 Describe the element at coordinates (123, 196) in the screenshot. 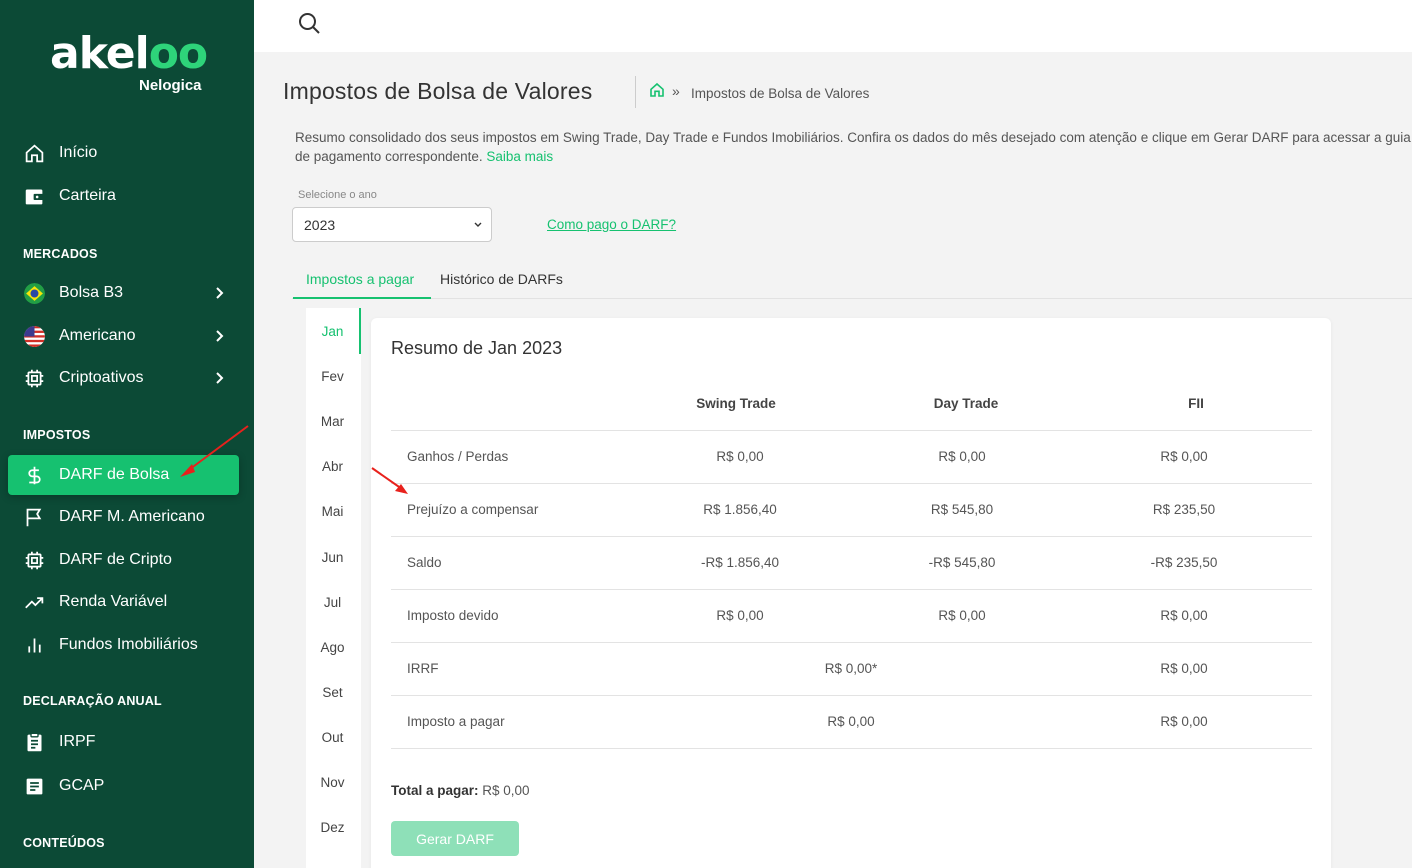

I see `sidebar-item-carteira: Carteira` at that location.